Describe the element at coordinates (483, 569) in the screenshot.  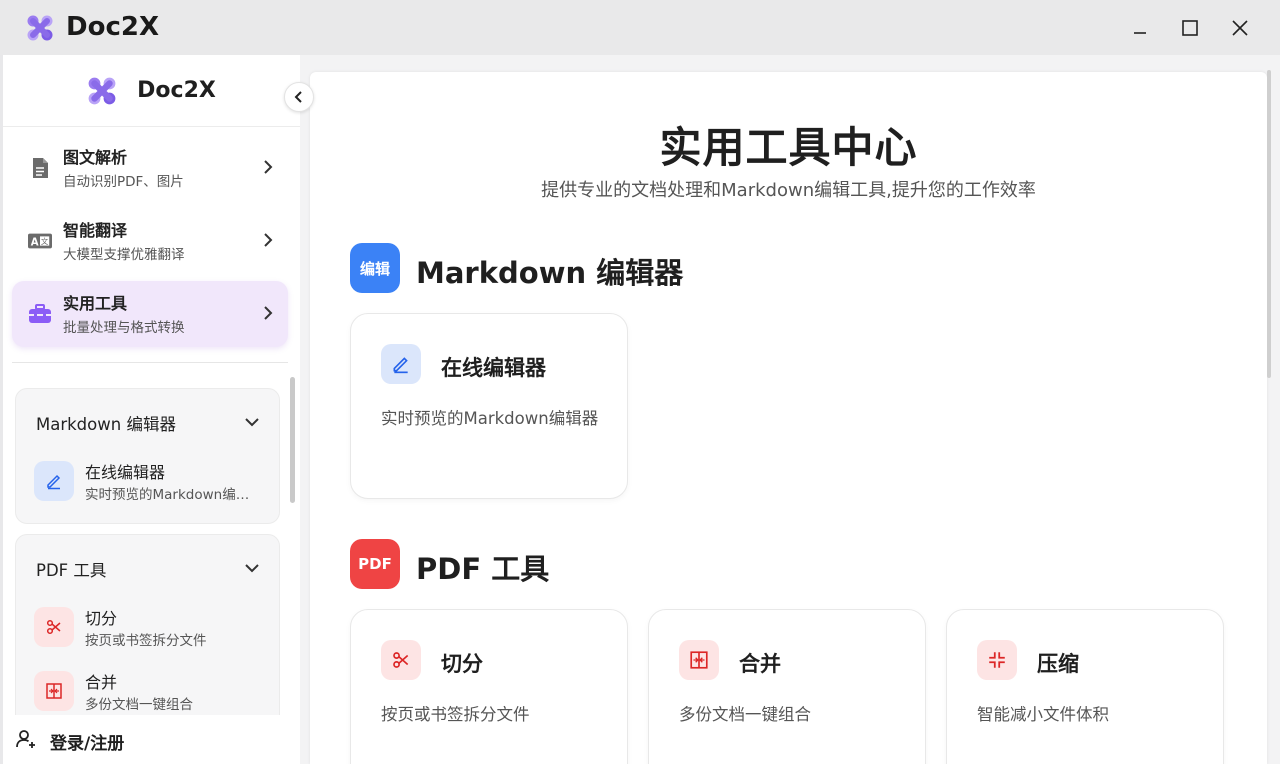
I see `section-title-pdf: PDF 工具` at that location.